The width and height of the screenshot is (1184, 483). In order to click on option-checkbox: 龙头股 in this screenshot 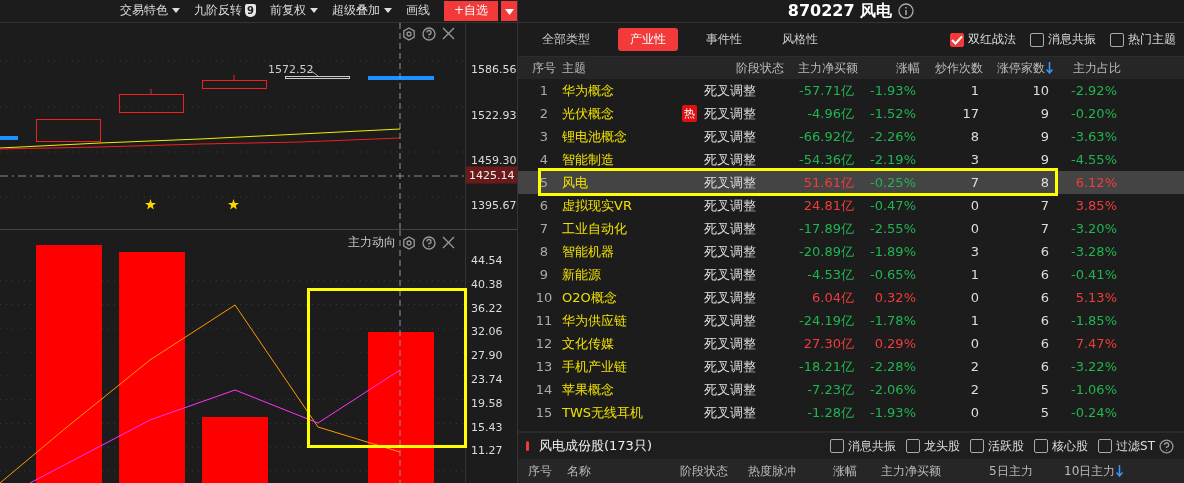, I will do `click(933, 446)`.